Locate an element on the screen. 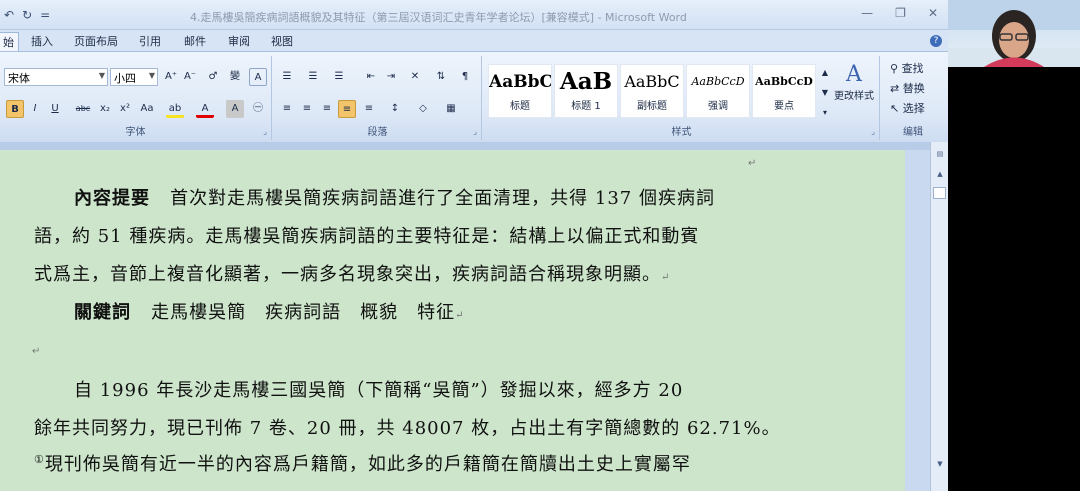 This screenshot has width=1080, height=491. clear-format-button: ♂ is located at coordinates (213, 77).